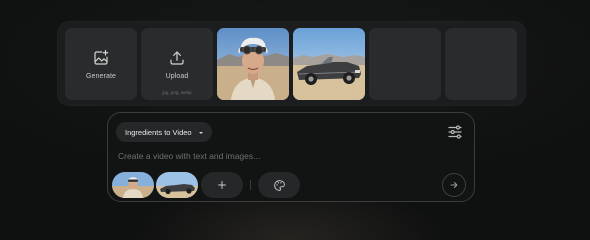 This screenshot has width=590, height=240. I want to click on upload-label: Upload, so click(177, 76).